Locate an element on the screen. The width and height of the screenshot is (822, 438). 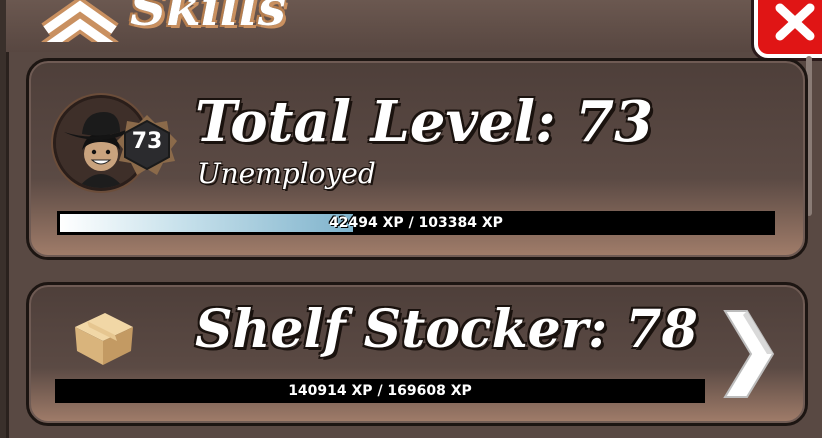
double-chevron-up-icon is located at coordinates (80, 21).